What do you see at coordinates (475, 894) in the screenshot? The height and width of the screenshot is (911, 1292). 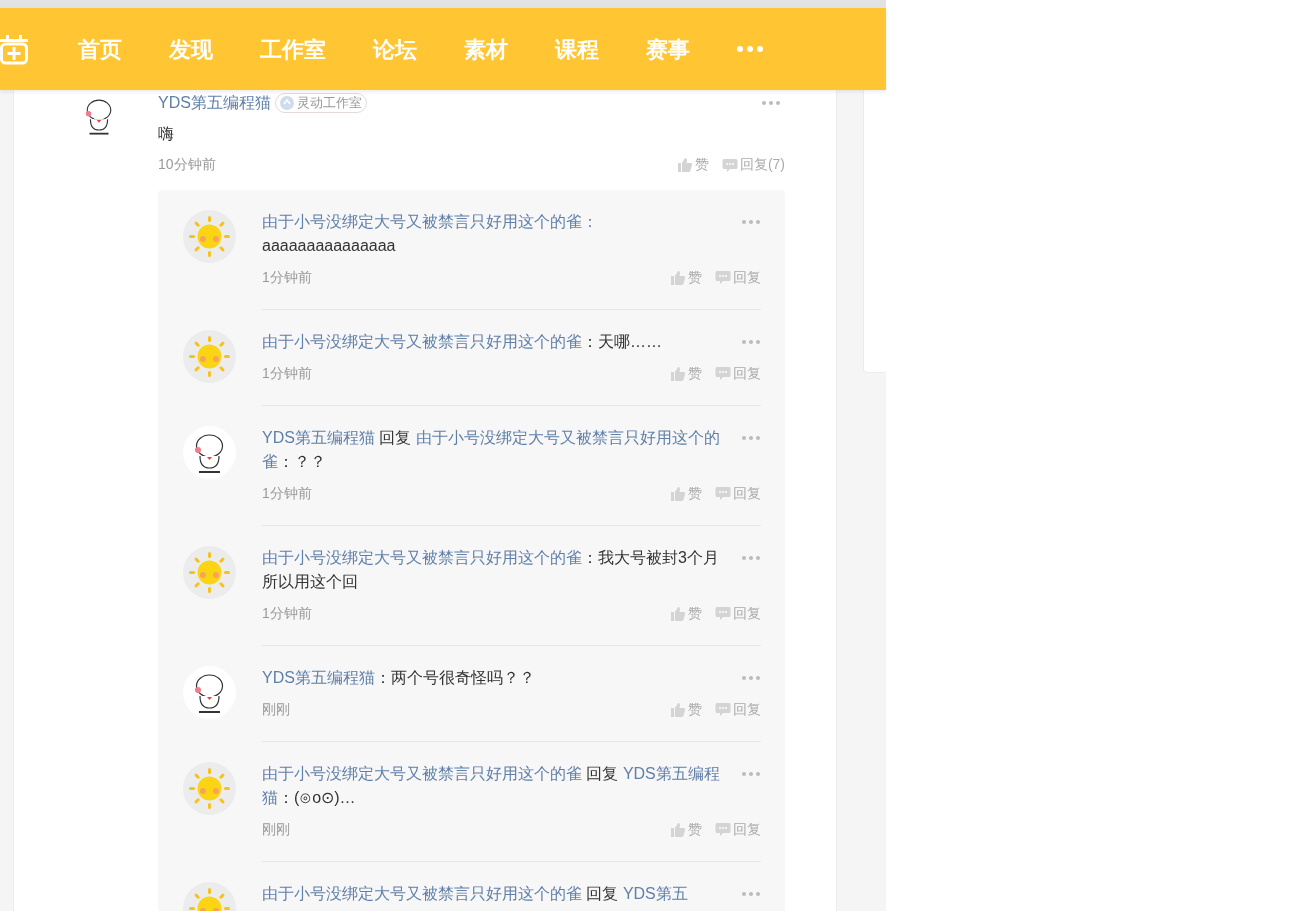 I see `reply-text: 由于小号没绑定大号又被禁言只好用这个的雀 回复 YDS第五` at bounding box center [475, 894].